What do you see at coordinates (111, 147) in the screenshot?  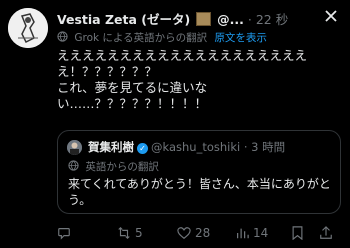 I see `quoted-display-name: 賀集利樹` at bounding box center [111, 147].